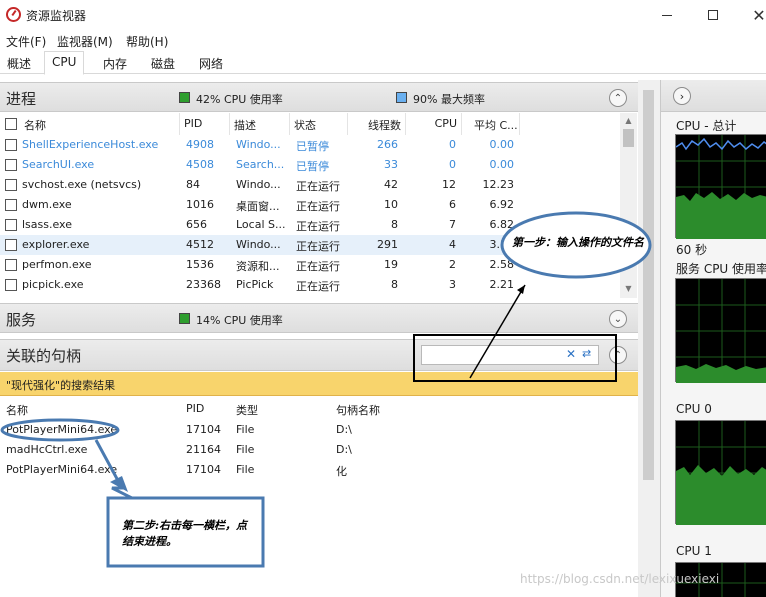 The height and width of the screenshot is (597, 766). I want to click on search-highlight-box, so click(515, 358).